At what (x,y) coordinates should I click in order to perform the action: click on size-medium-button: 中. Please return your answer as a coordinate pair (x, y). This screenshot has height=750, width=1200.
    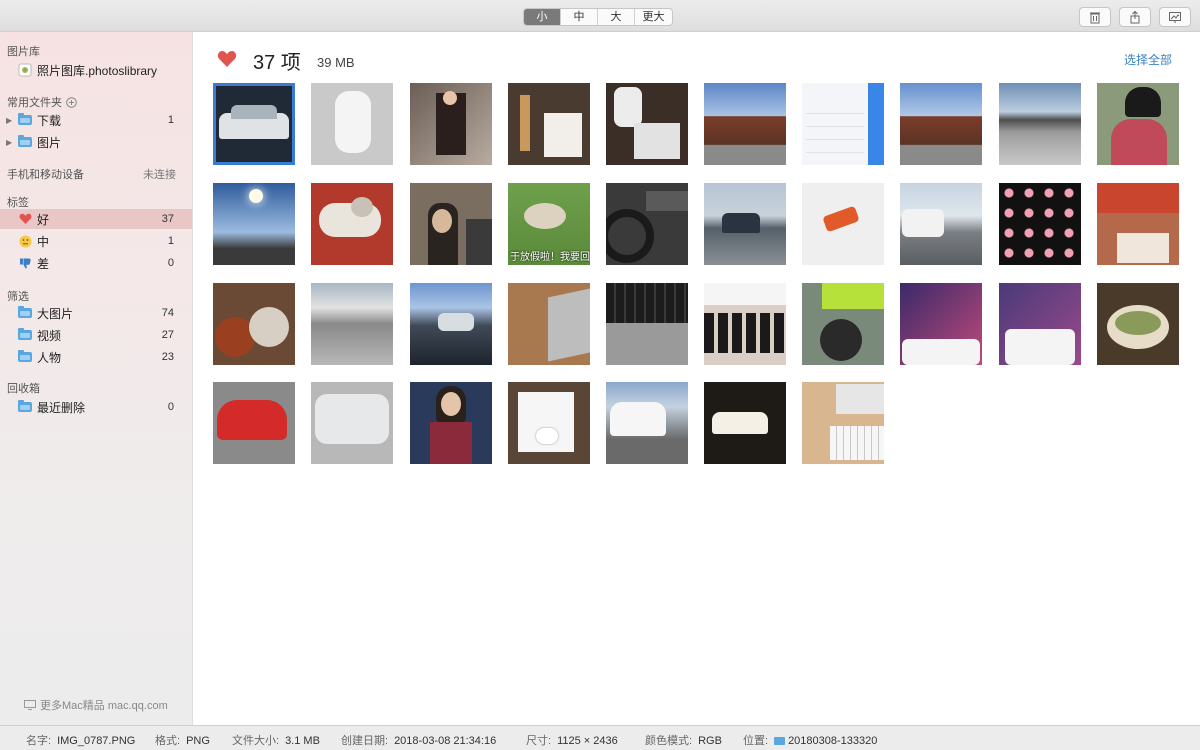
    Looking at the image, I should click on (579, 17).